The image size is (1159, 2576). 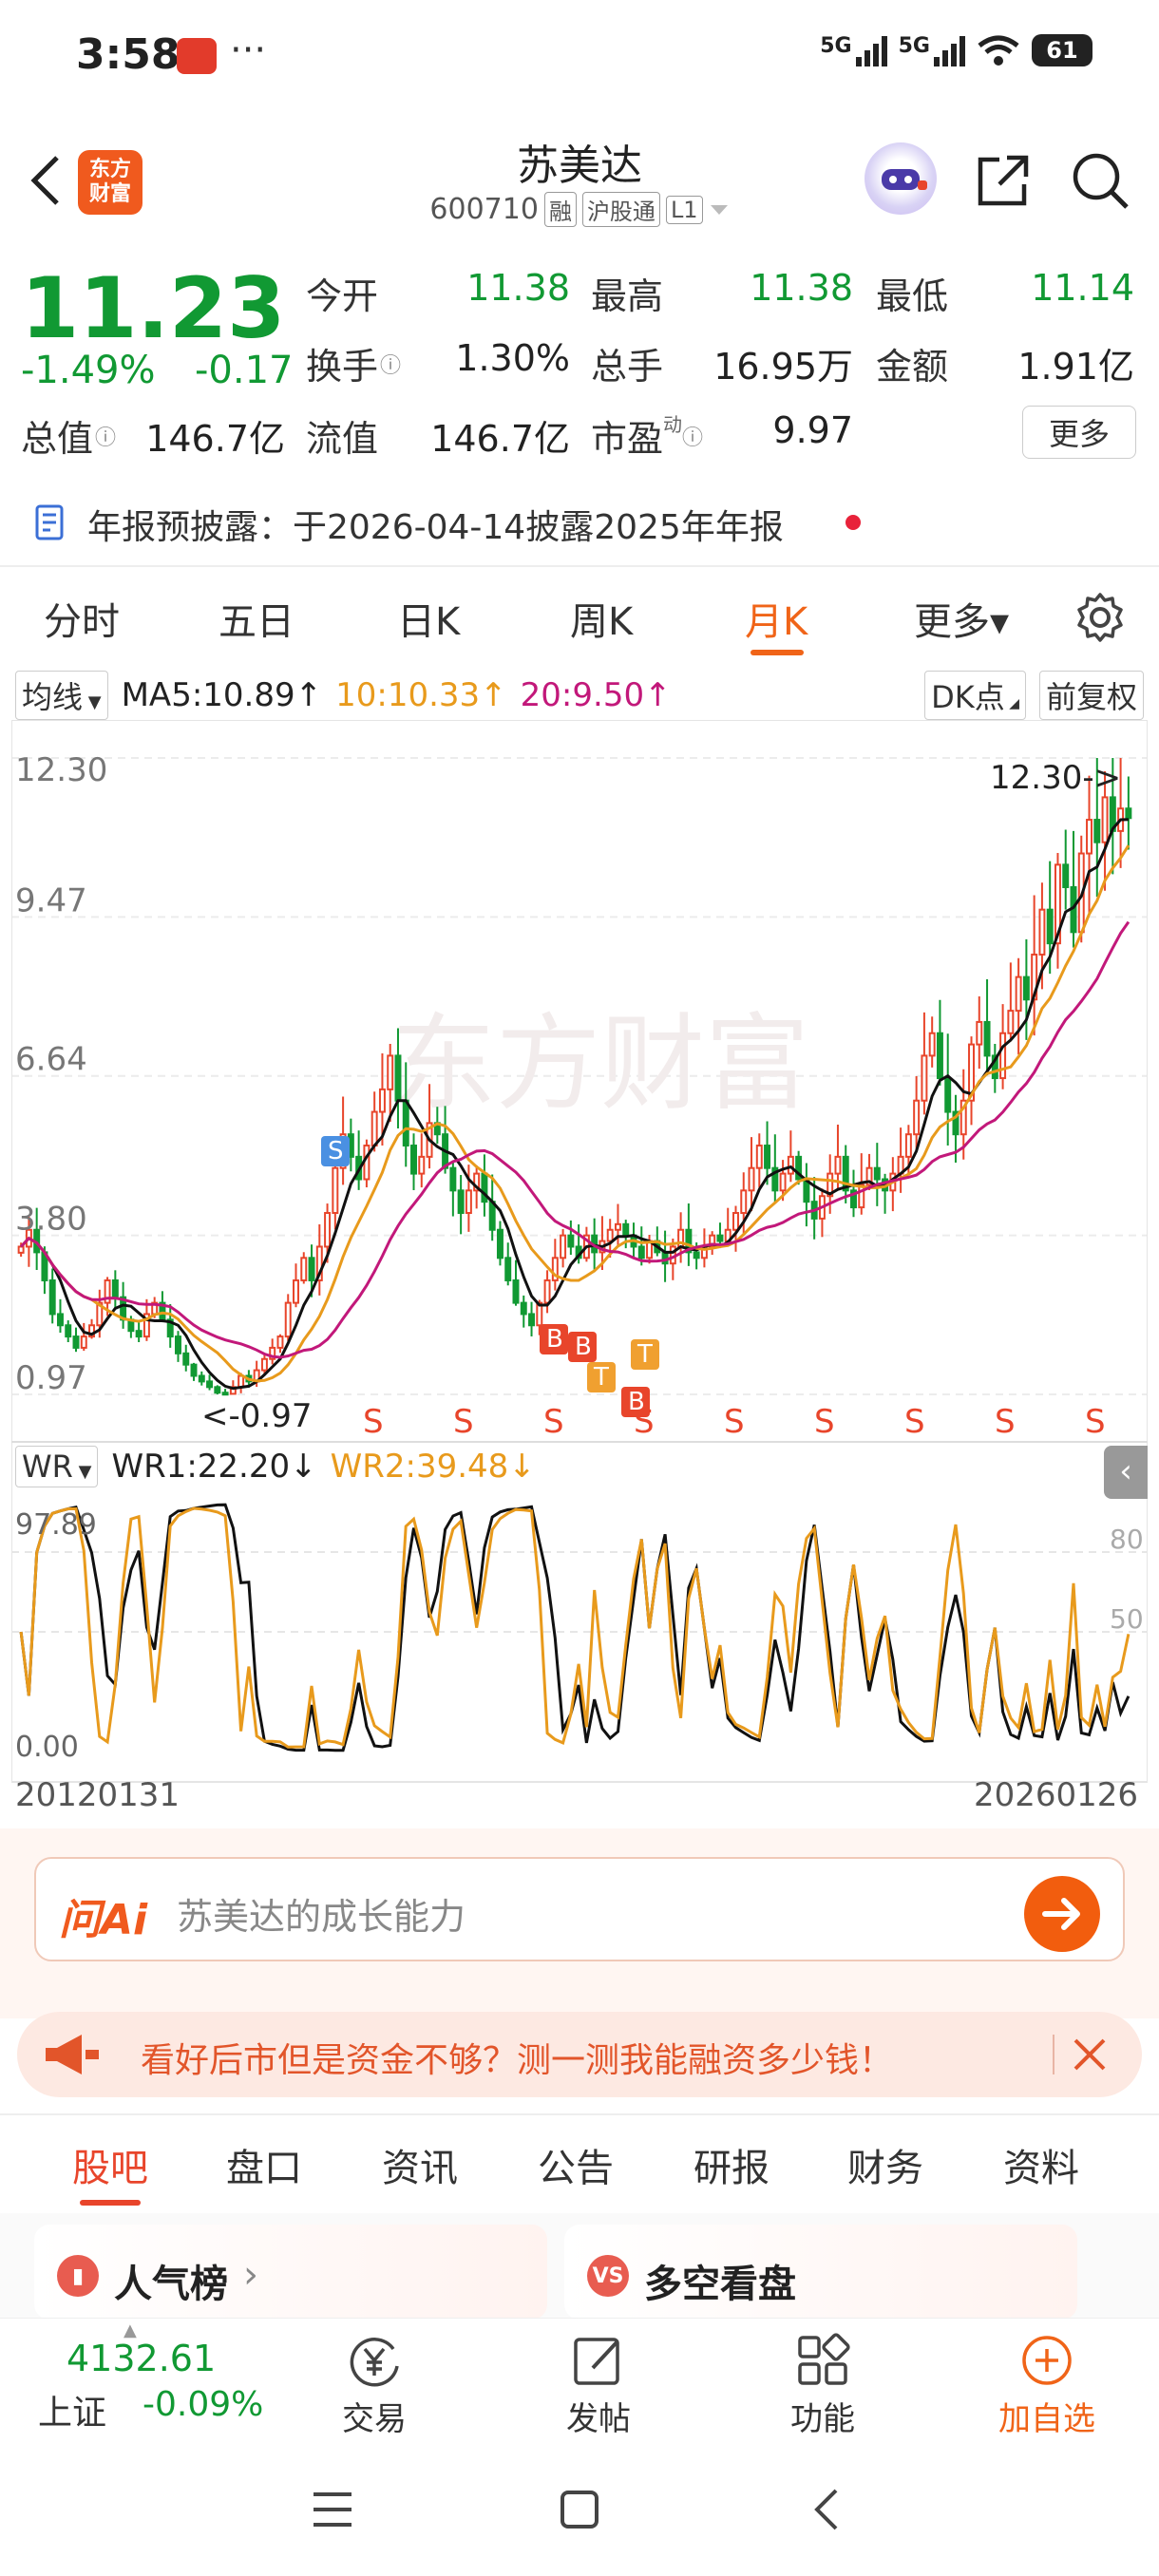 I want to click on tab-profile: 资料, so click(x=1041, y=2164).